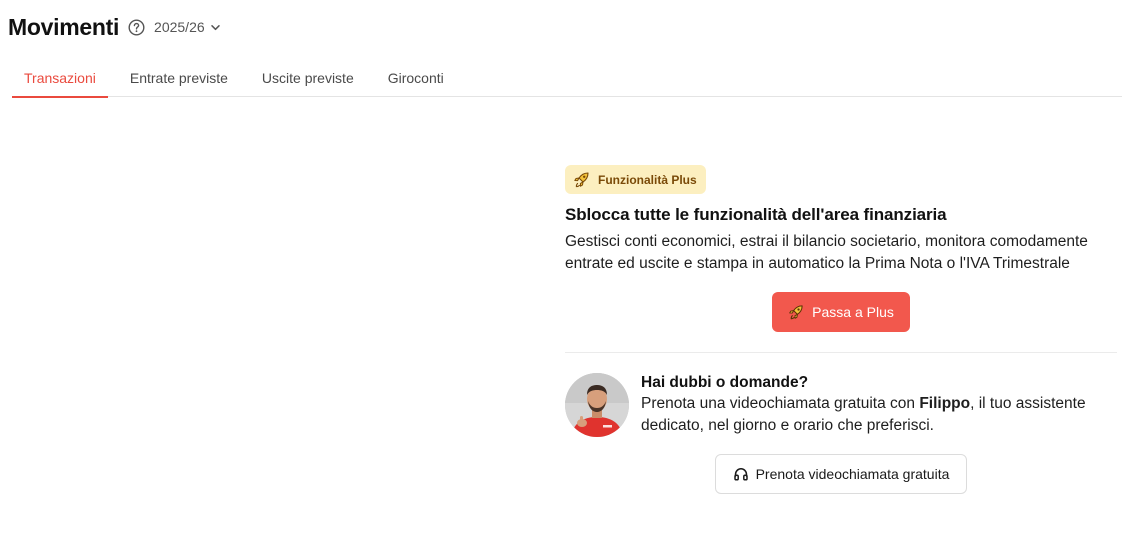 Image resolution: width=1122 pixels, height=555 pixels. I want to click on assistant-title: Hai dubbi o domande?, so click(725, 382).